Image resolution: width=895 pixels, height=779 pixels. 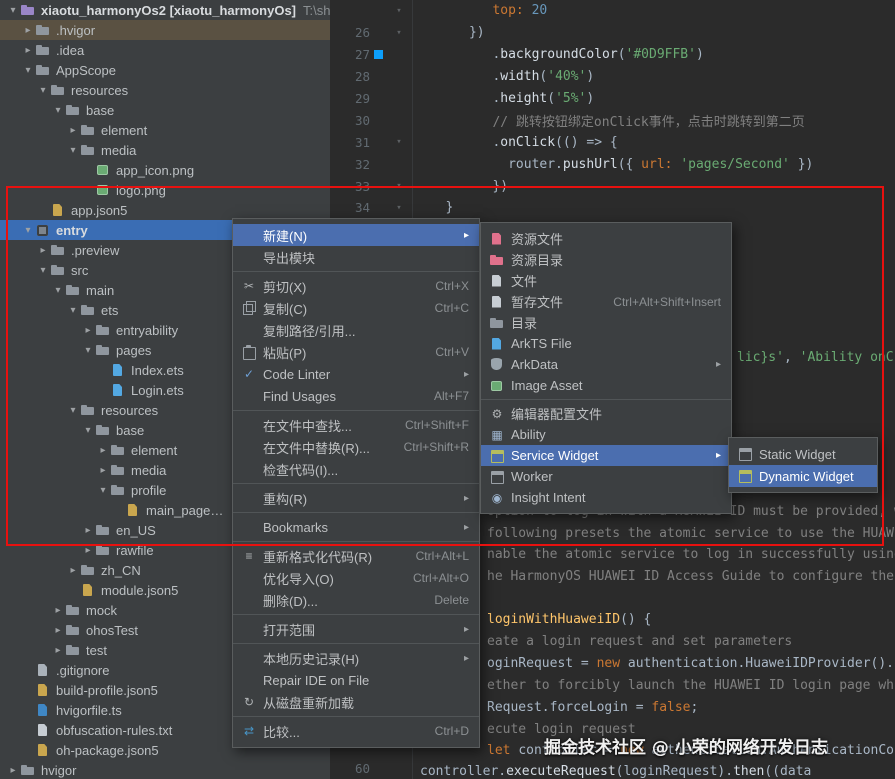 What do you see at coordinates (803, 454) in the screenshot?
I see `menu-item-static-widget: Static Widget` at bounding box center [803, 454].